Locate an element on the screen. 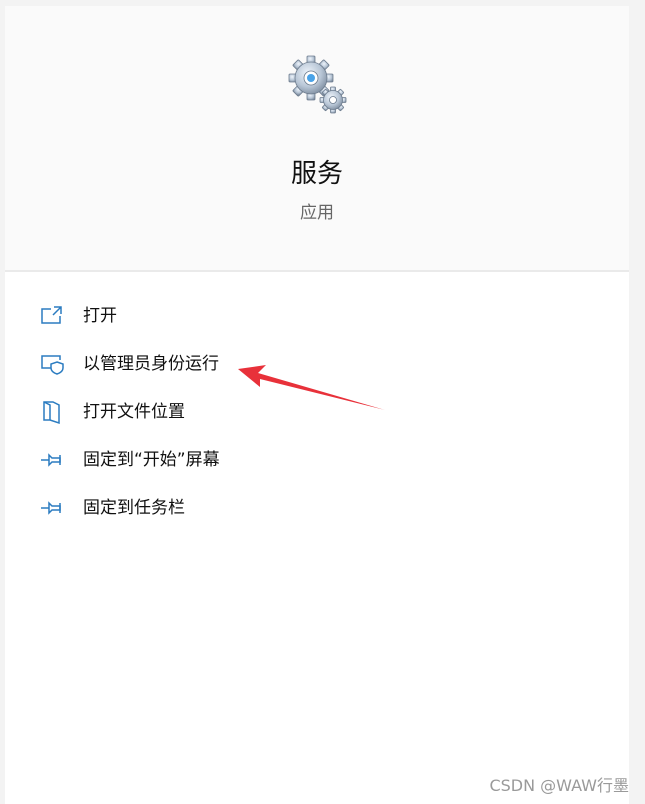  menu-item-open: 打开 is located at coordinates (317, 316).